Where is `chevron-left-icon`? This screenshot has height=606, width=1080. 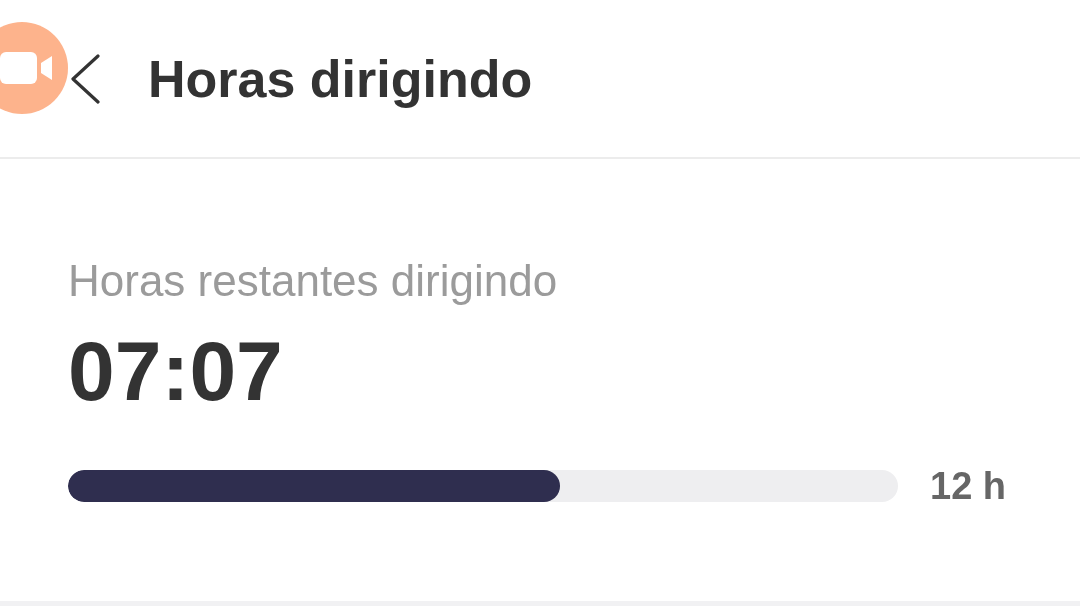 chevron-left-icon is located at coordinates (85, 78).